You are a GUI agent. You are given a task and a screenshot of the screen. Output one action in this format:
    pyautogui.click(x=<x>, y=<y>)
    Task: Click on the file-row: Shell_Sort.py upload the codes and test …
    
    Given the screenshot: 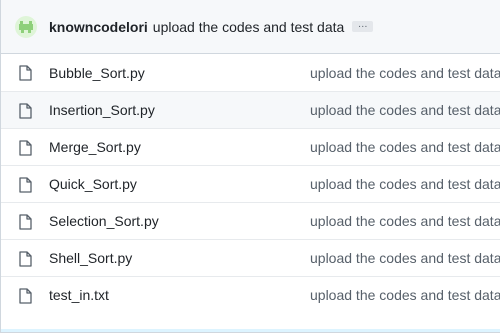 What is the action you would take?
    pyautogui.click(x=250, y=257)
    